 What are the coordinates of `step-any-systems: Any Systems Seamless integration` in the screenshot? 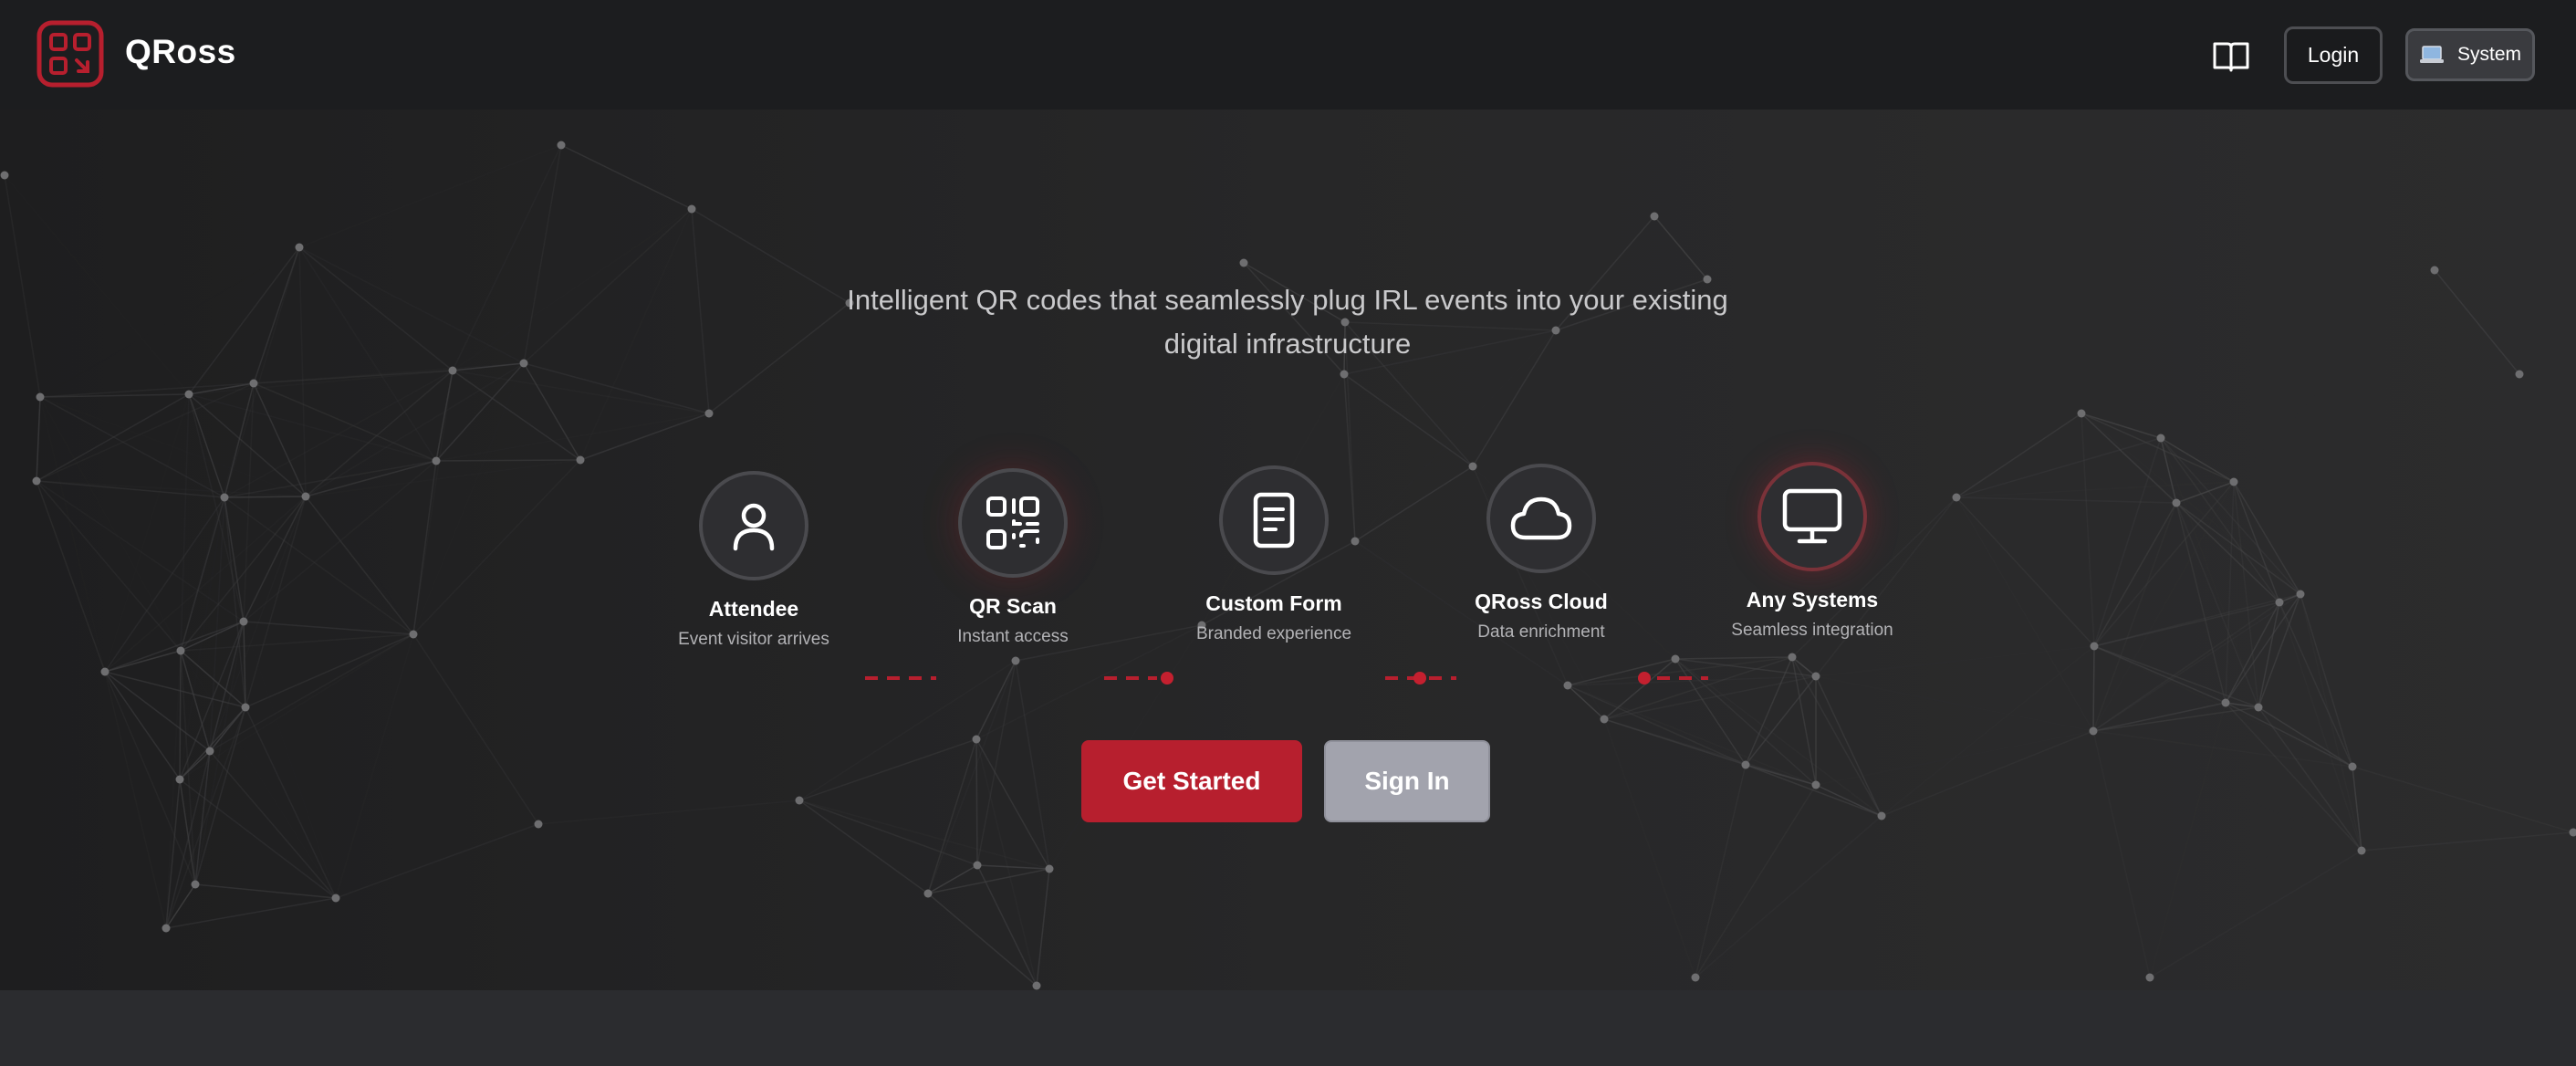 It's located at (1812, 551).